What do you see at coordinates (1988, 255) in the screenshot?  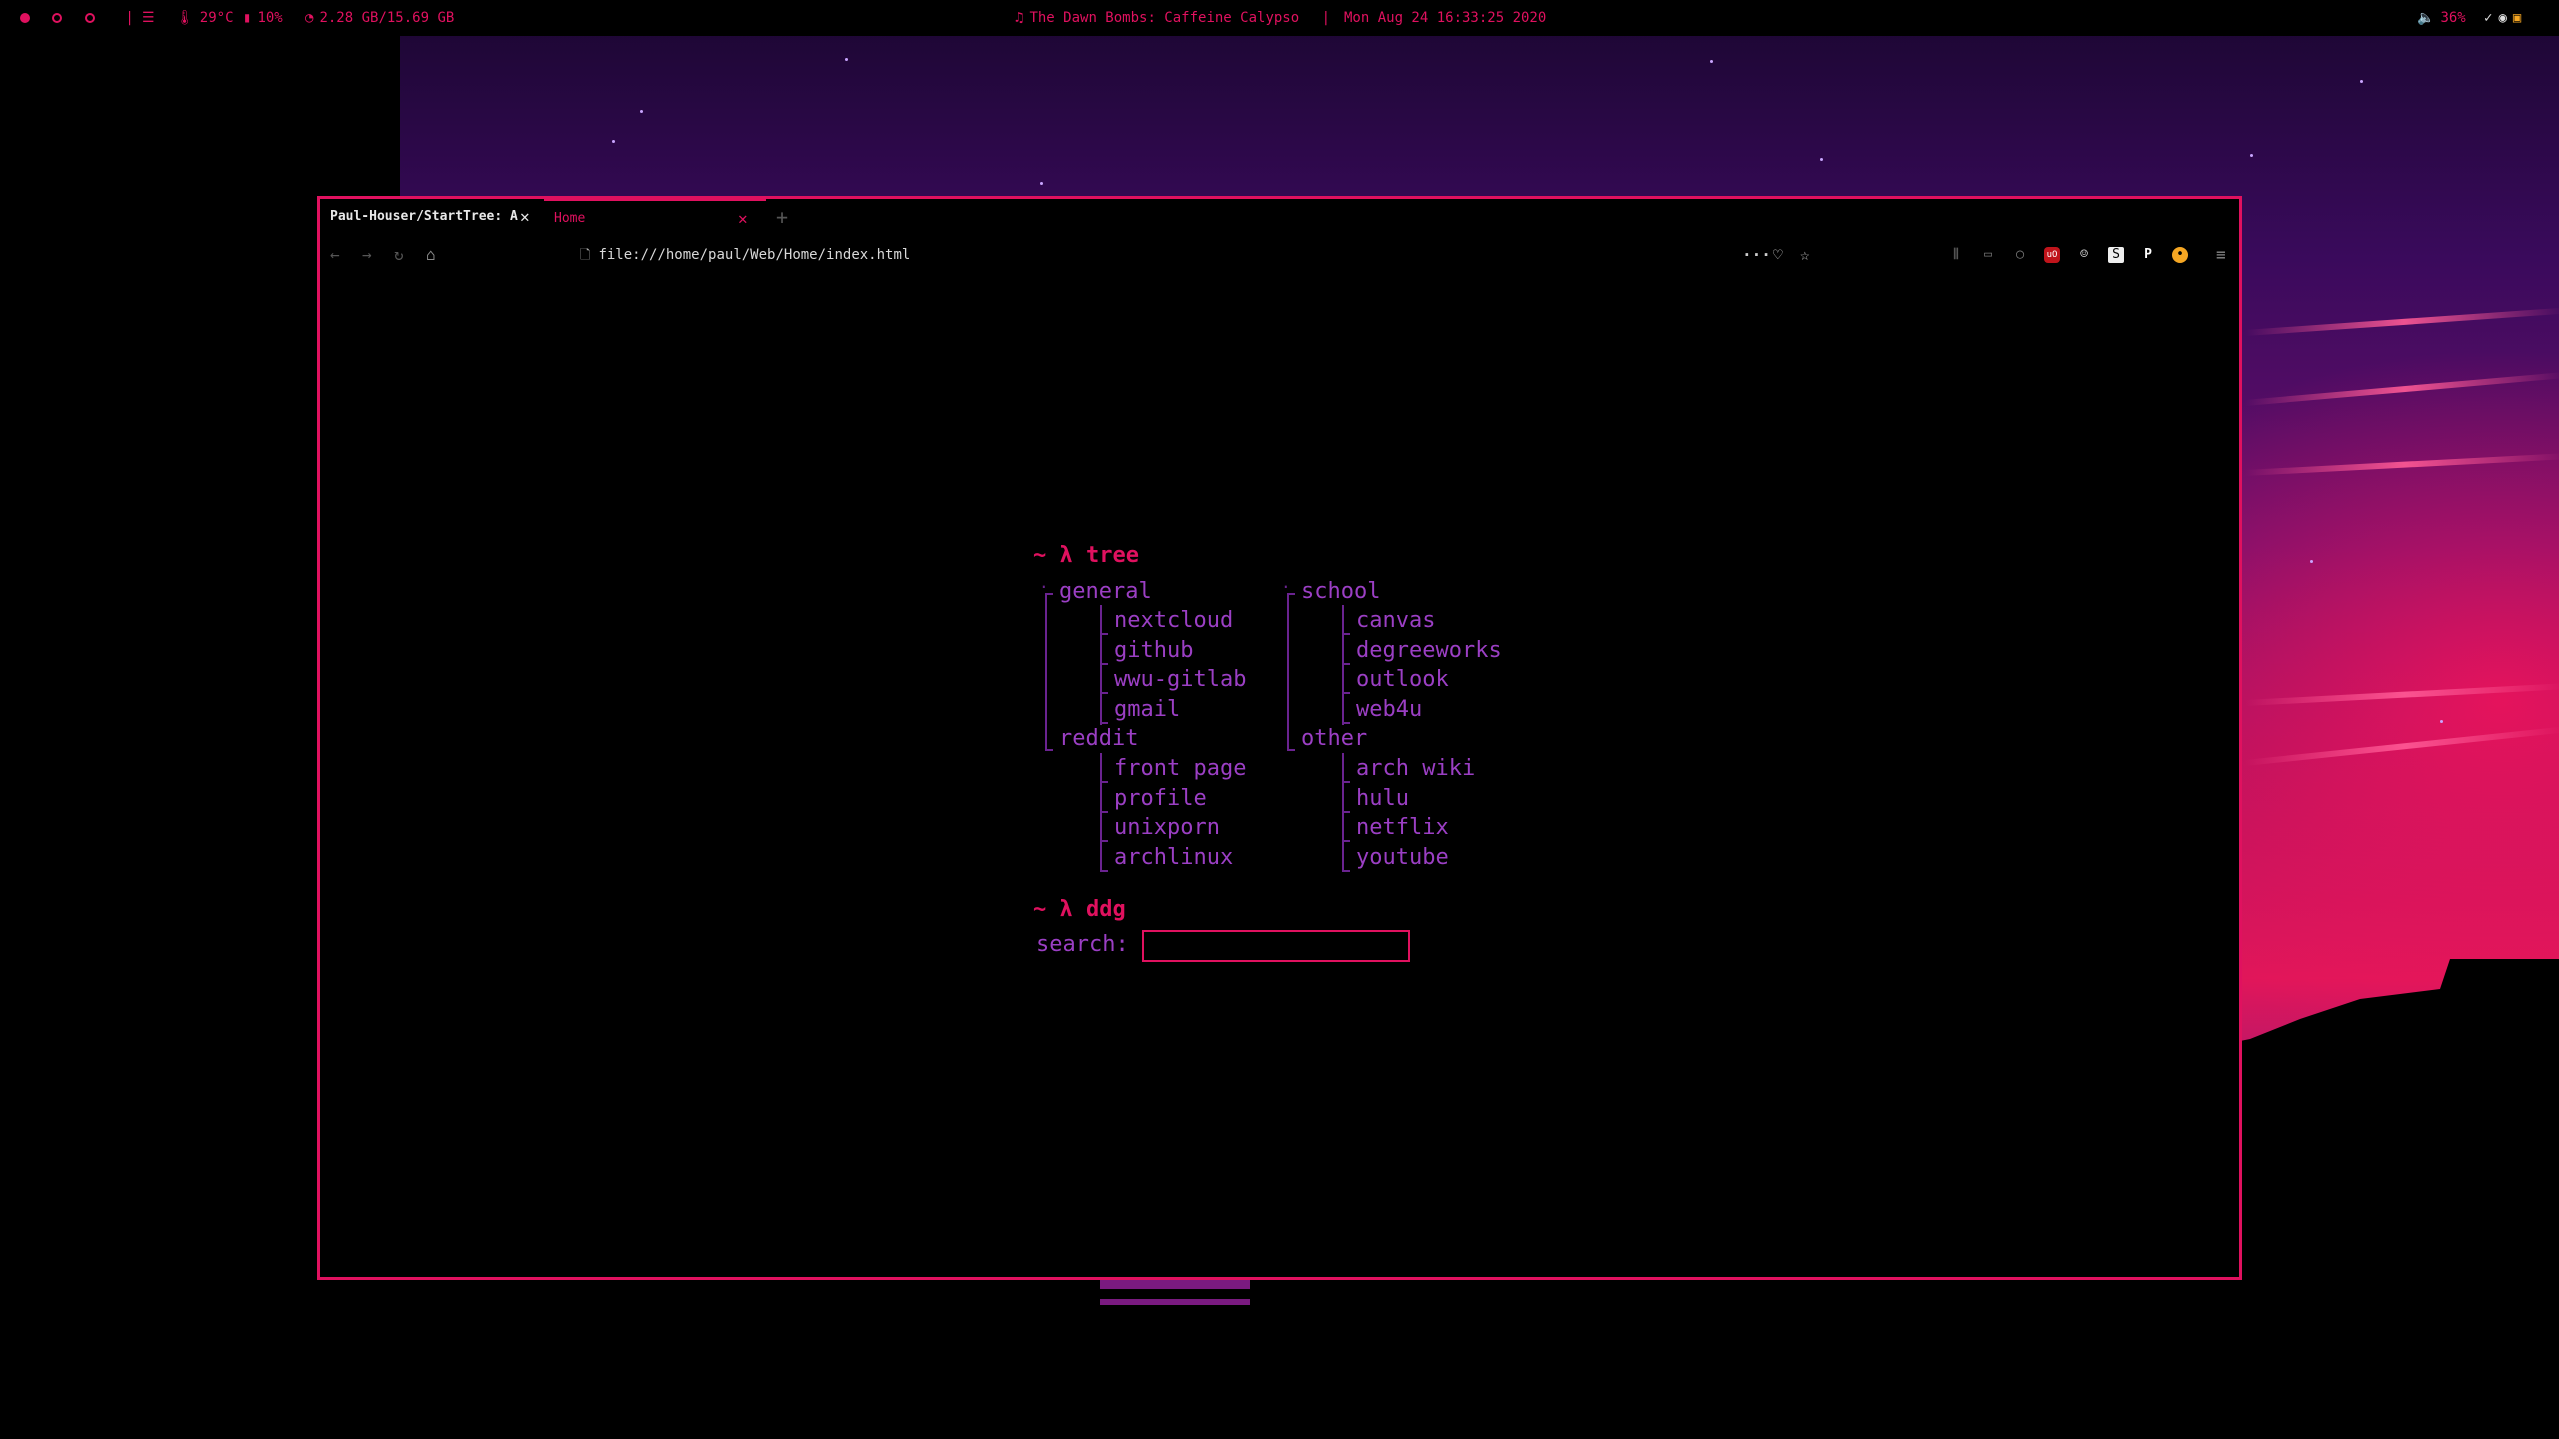 I see `sidebar-icon: ▭` at bounding box center [1988, 255].